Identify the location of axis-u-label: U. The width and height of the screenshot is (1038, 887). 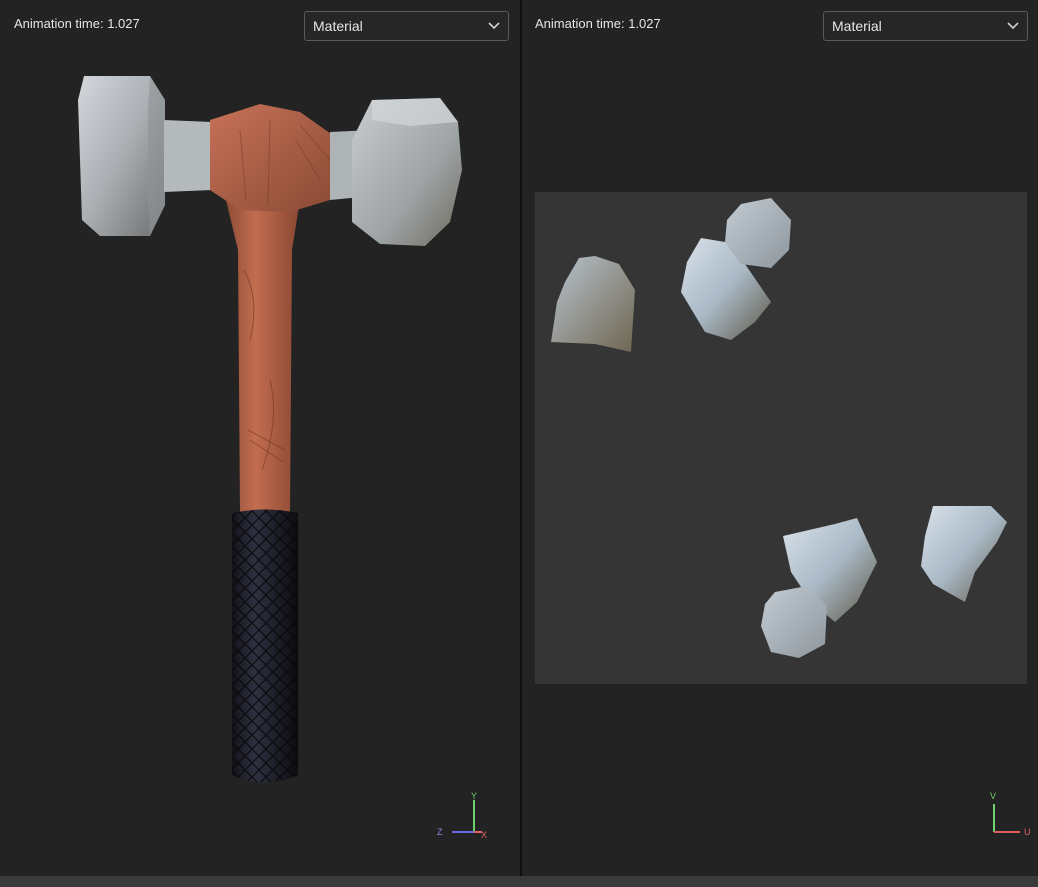
(1027, 832).